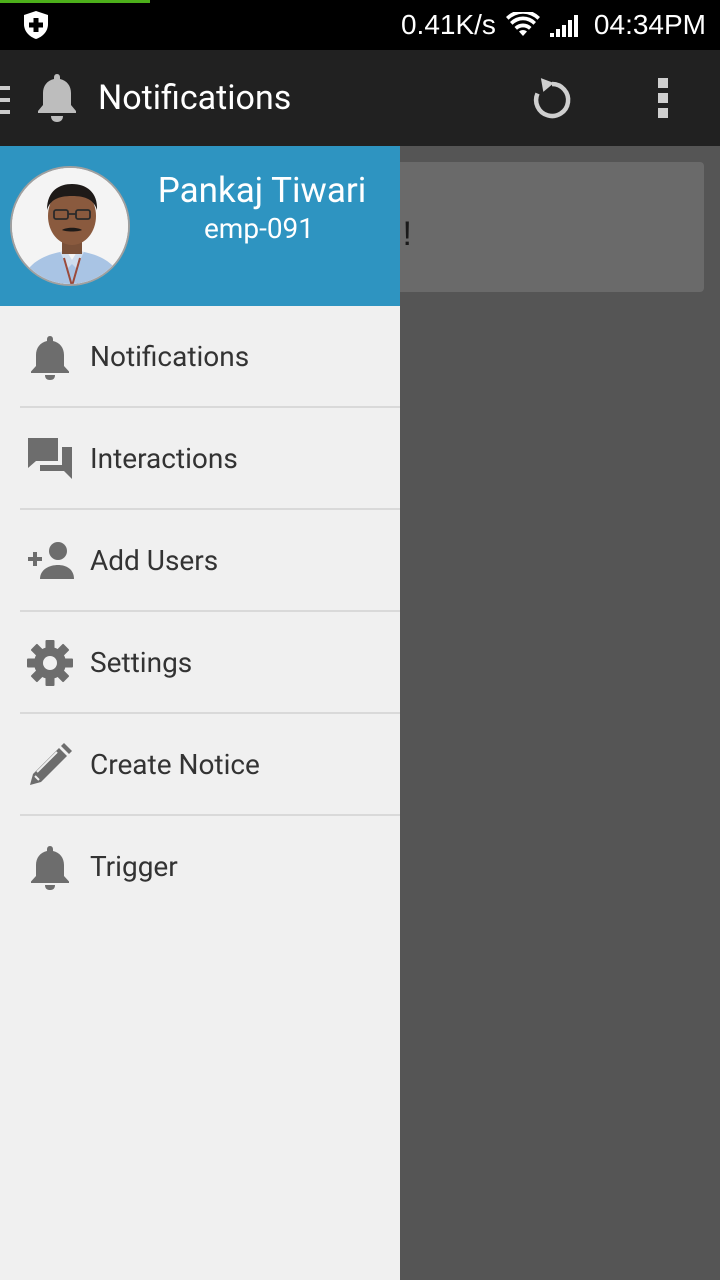 The width and height of the screenshot is (720, 1280). Describe the element at coordinates (649, 24) in the screenshot. I see `clock: 04:34PM` at that location.